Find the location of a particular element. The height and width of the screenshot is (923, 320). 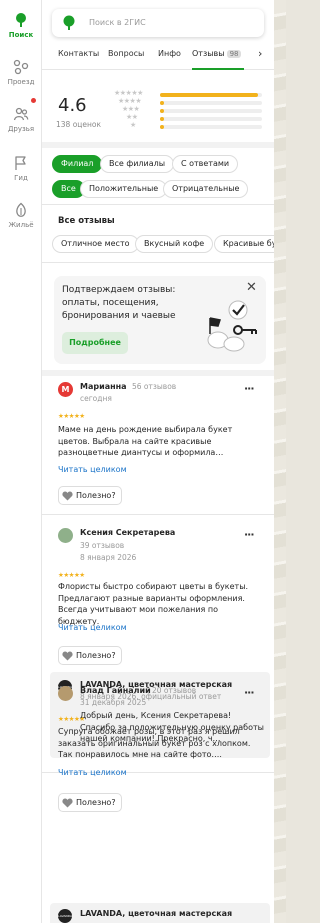

filter-positive: Положительные is located at coordinates (124, 189).